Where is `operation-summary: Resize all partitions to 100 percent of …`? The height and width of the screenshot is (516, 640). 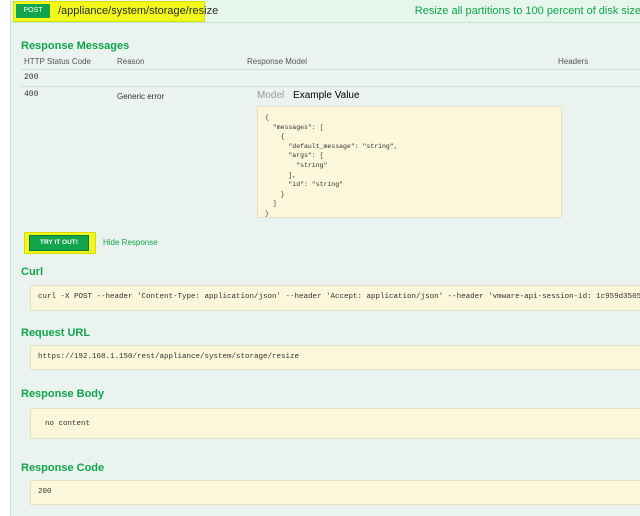
operation-summary: Resize all partitions to 100 percent of … is located at coordinates (527, 11).